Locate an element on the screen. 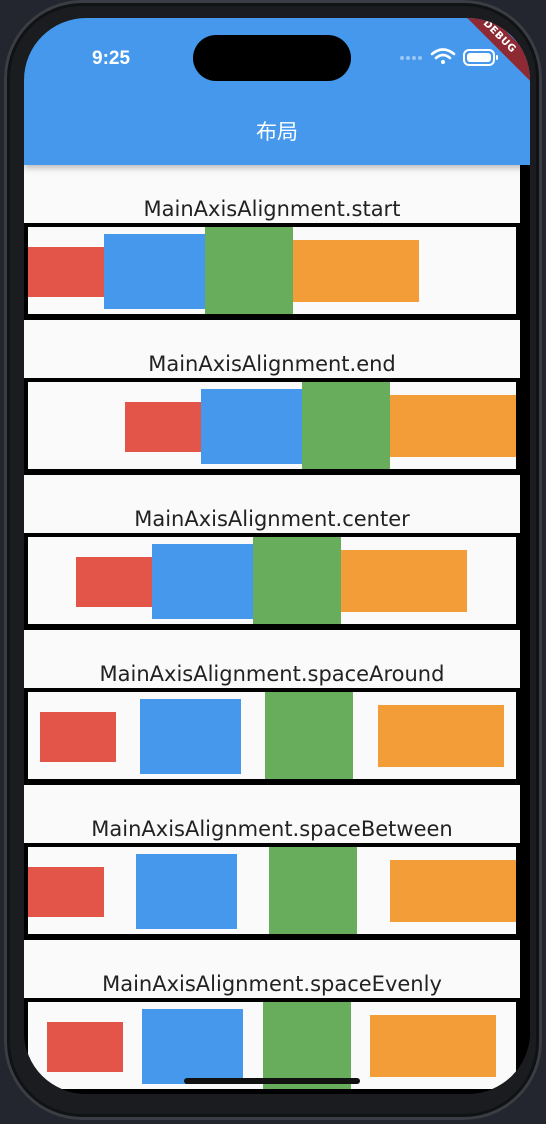 Image resolution: width=546 pixels, height=1124 pixels. section-space-around: MainAxisAlignment.spaceAround is located at coordinates (277, 707).